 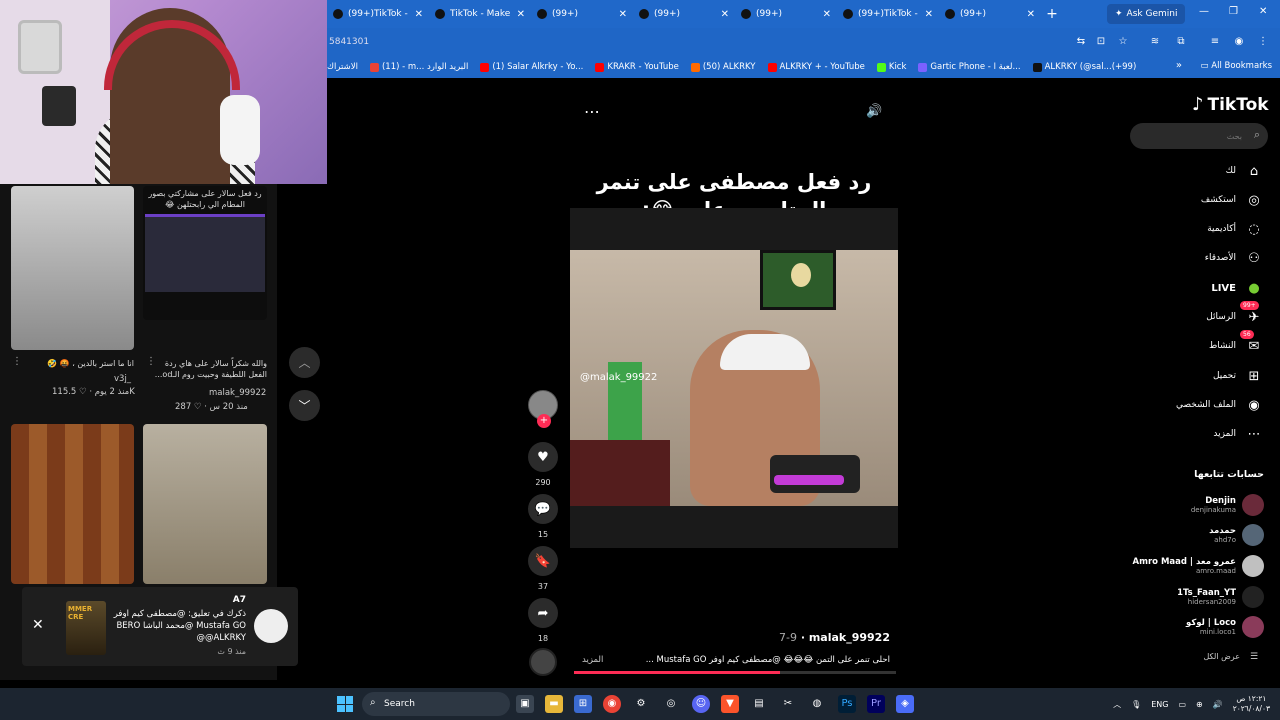 What do you see at coordinates (1263, 11) in the screenshot?
I see `close-window-icon: ✕` at bounding box center [1263, 11].